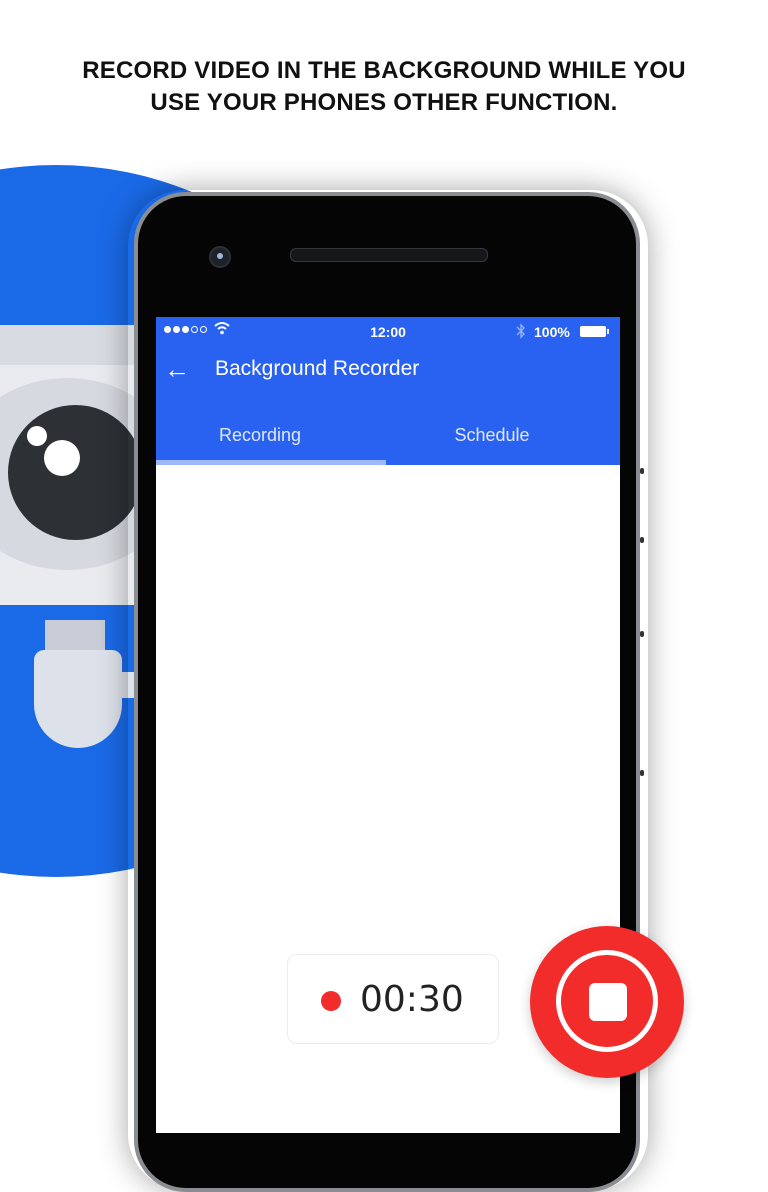  Describe the element at coordinates (271, 462) in the screenshot. I see `active-tab-indicator` at that location.